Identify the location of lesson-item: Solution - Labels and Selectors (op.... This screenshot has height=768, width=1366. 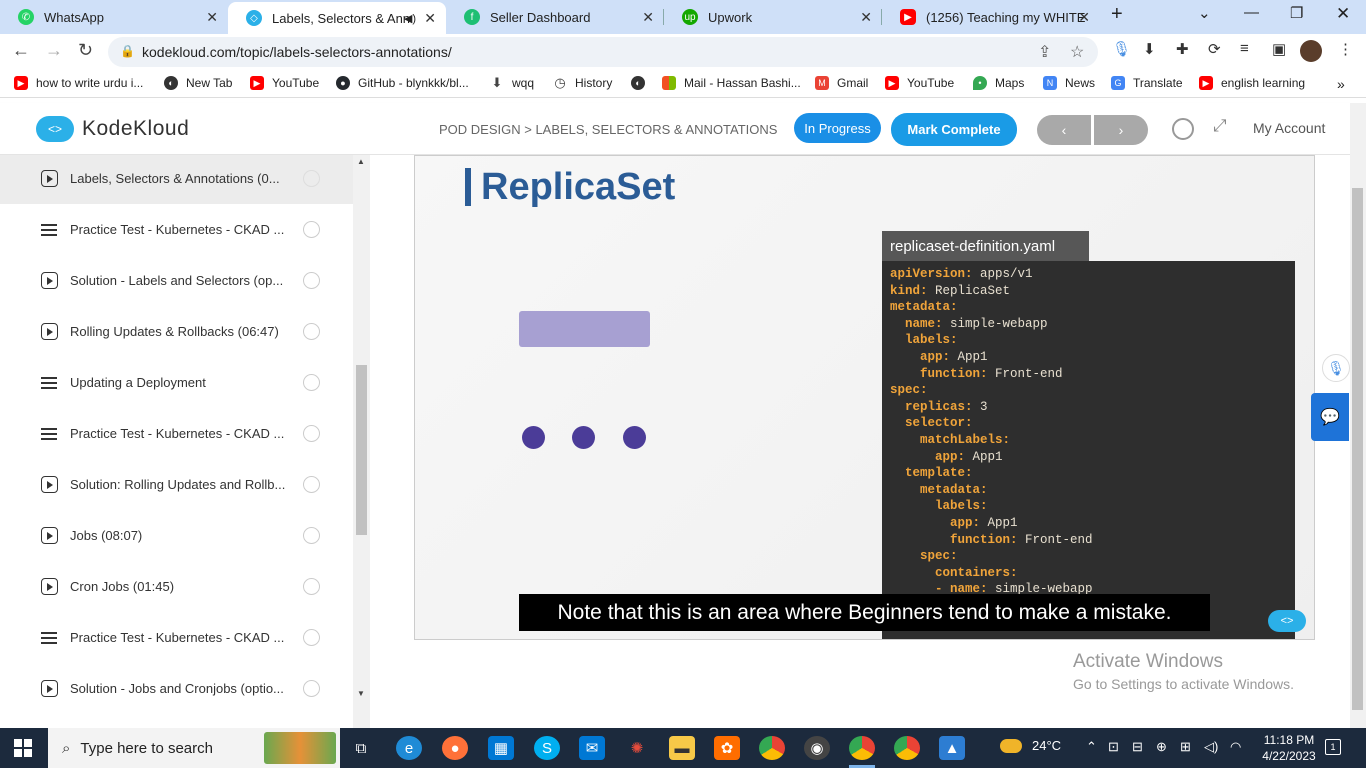
(176, 280).